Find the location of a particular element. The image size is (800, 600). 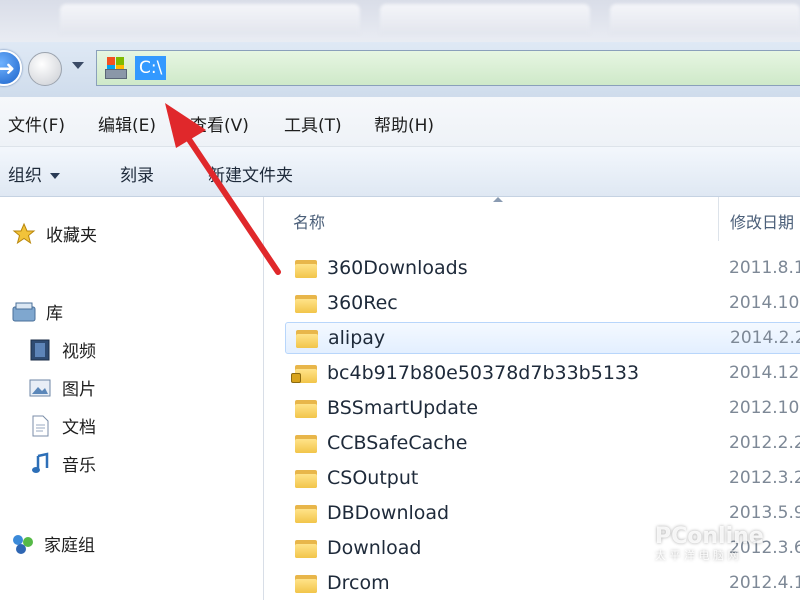

picture-icon is located at coordinates (41, 388).